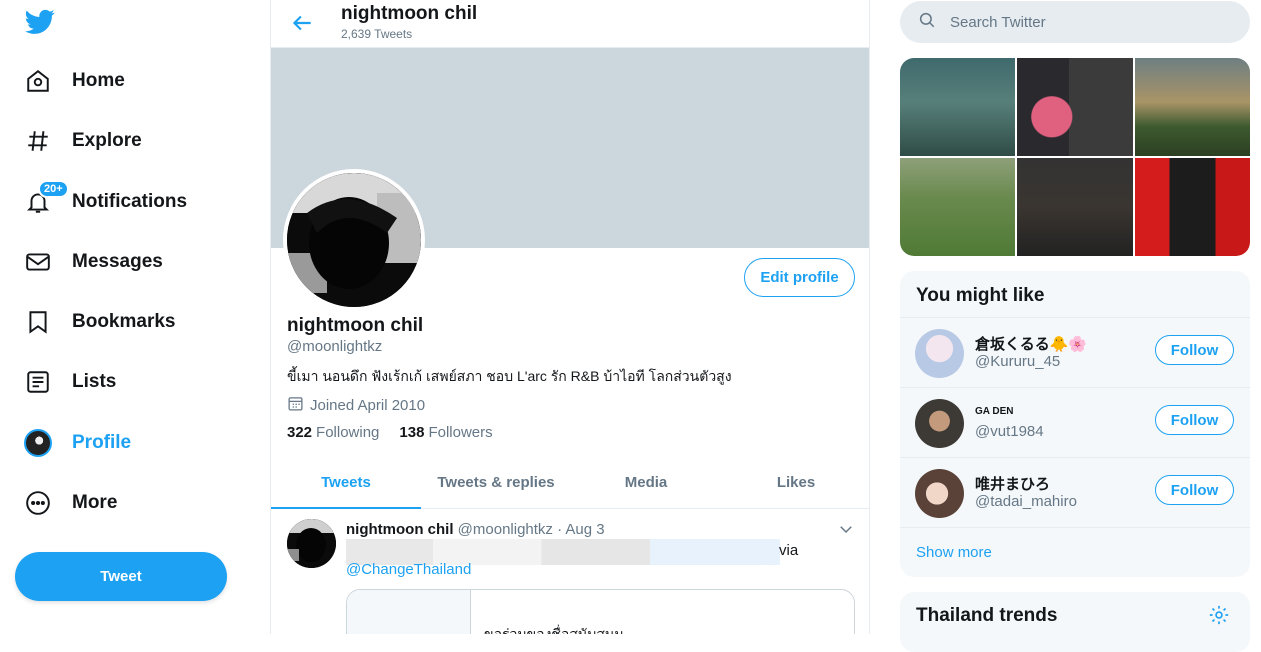  Describe the element at coordinates (38, 81) in the screenshot. I see `home-icon` at that location.